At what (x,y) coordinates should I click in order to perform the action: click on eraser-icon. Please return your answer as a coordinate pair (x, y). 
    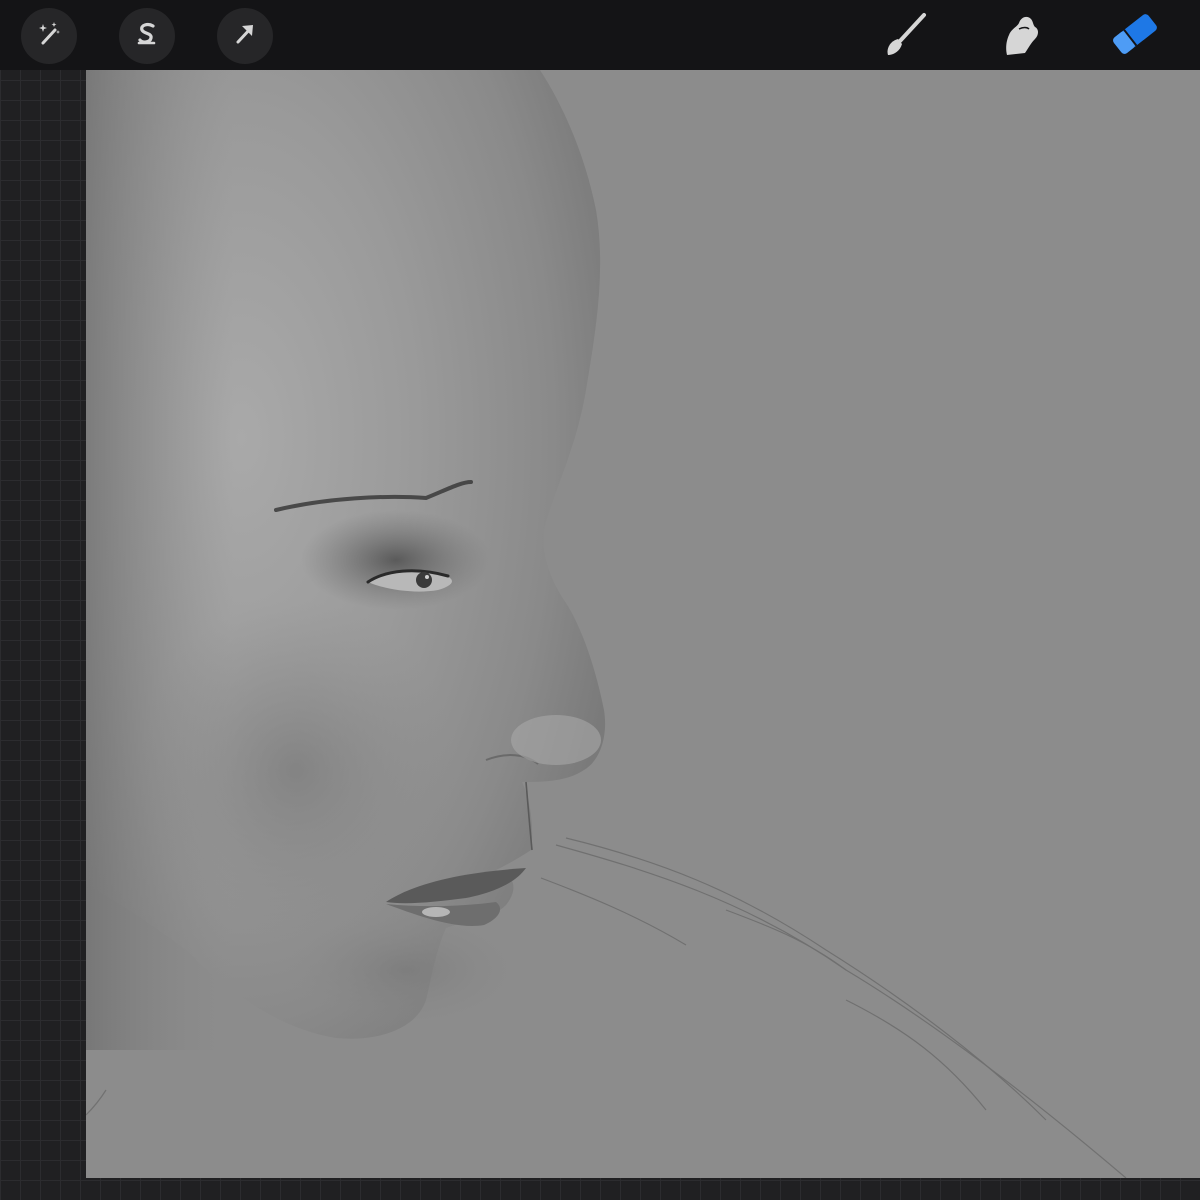
    Looking at the image, I should click on (1135, 36).